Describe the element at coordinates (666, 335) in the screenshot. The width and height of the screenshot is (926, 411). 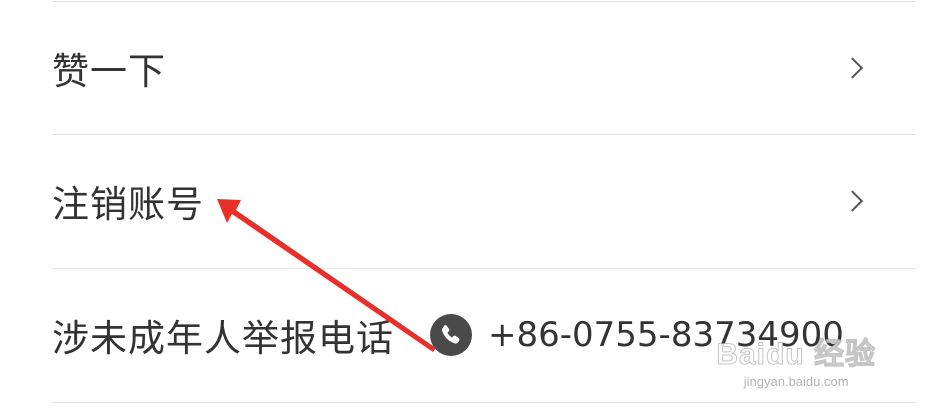
I see `report-phone-number: +86-0755-83734900` at that location.